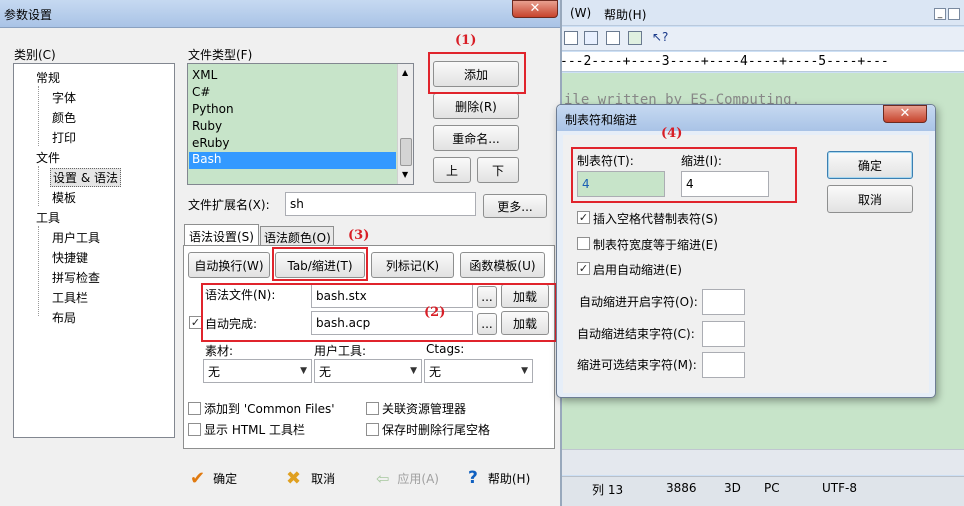 The height and width of the screenshot is (506, 964). Describe the element at coordinates (372, 429) in the screenshot. I see `trim-trailing-checkbox` at that location.